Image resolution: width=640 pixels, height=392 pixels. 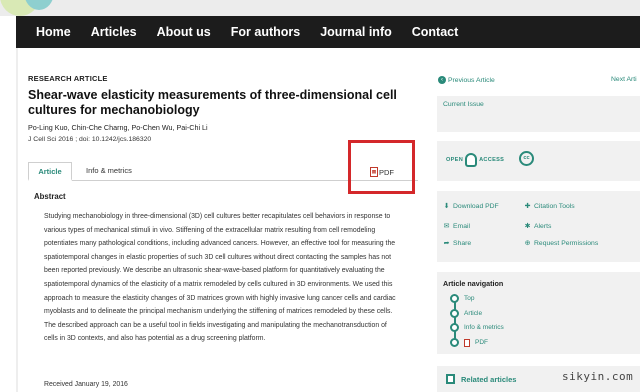 What do you see at coordinates (476, 206) in the screenshot?
I see `download-pdf-label: Download PDF` at bounding box center [476, 206].